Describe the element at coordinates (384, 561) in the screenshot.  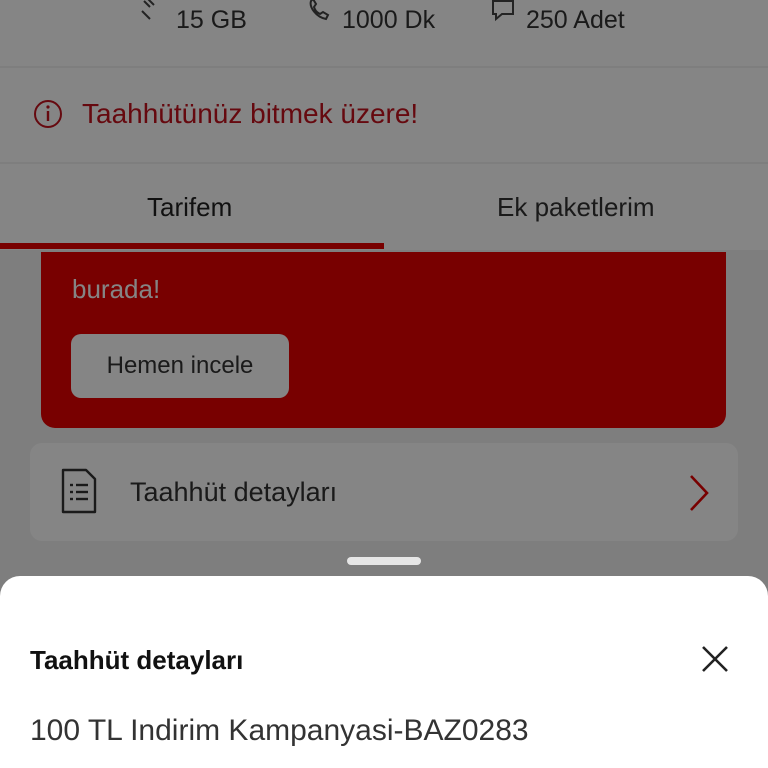
I see `sheet-drag-handle` at that location.